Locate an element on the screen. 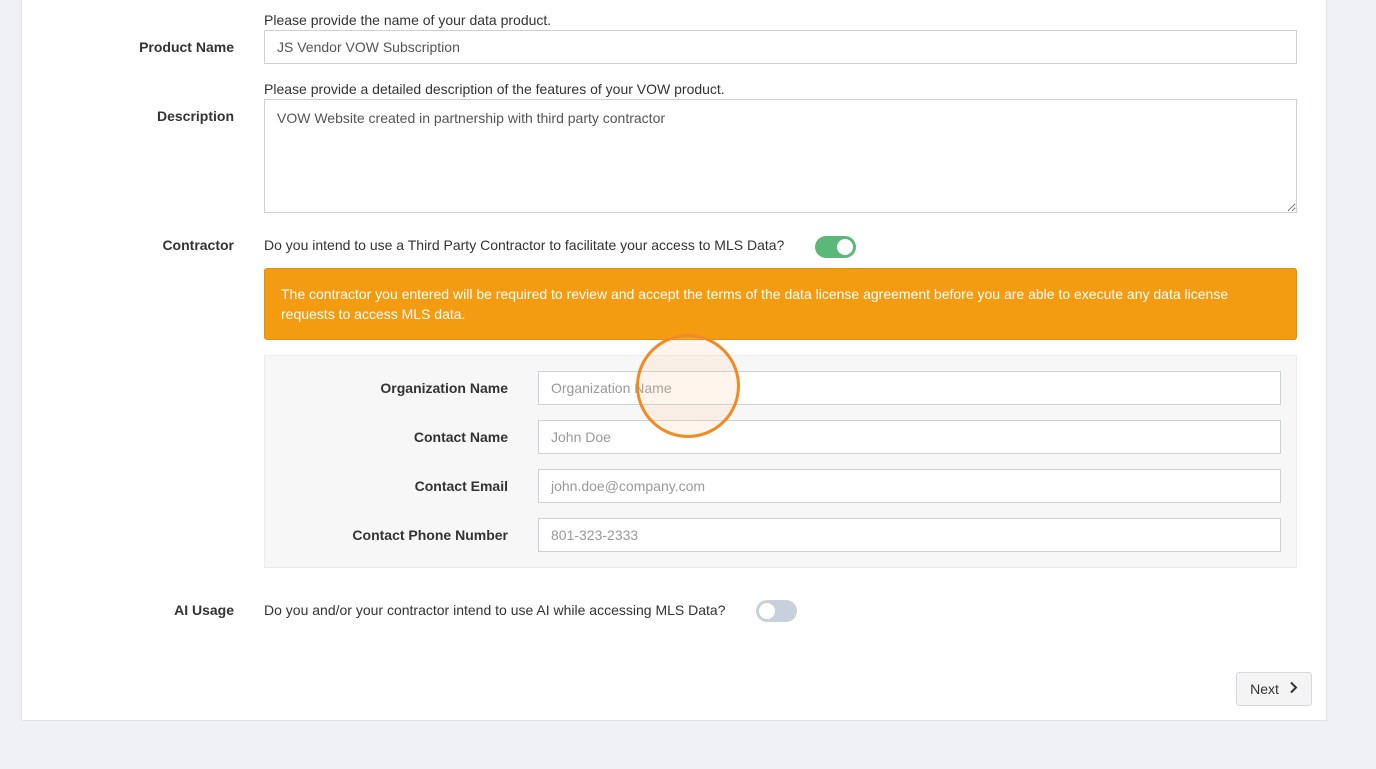  next-button: Next is located at coordinates (1274, 689).